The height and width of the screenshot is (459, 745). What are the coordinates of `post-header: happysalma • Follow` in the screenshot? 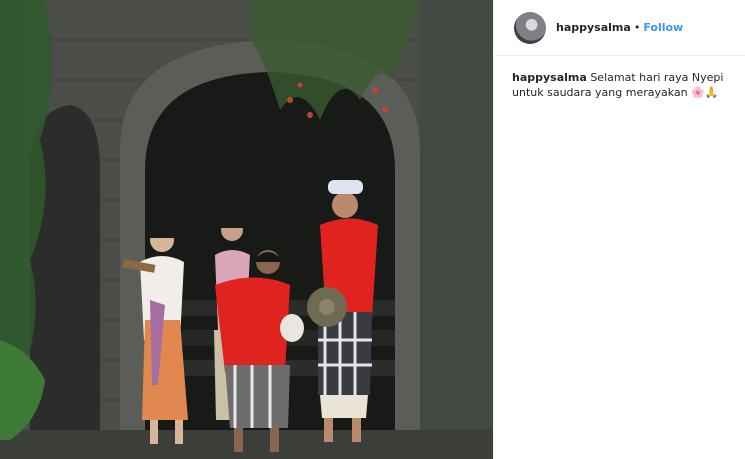 It's located at (619, 28).